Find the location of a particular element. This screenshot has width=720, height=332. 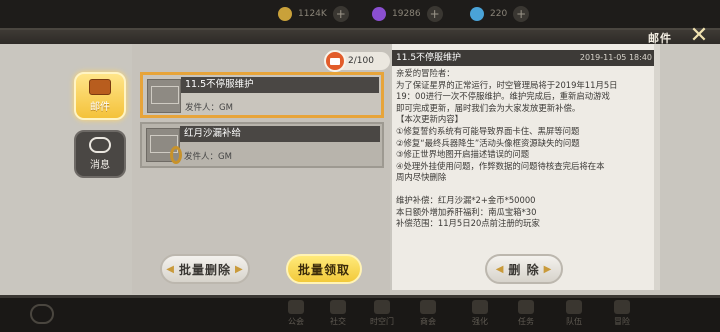

detail-line: 亲爱的冒险者： is located at coordinates (425, 73).